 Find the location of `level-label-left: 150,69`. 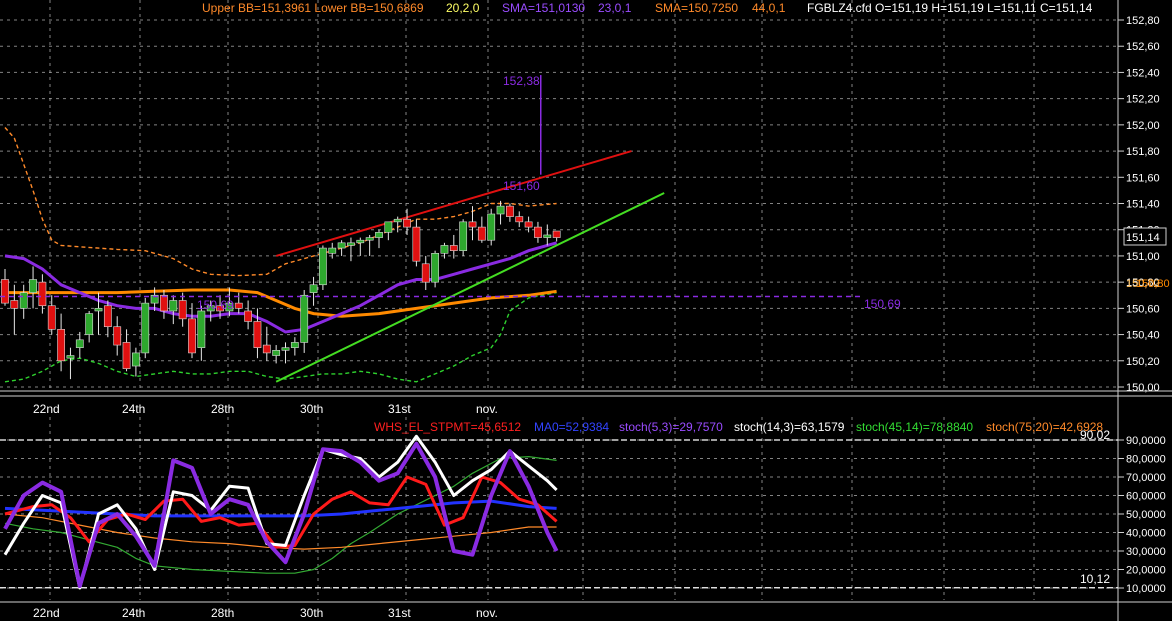

level-label-left: 150,69 is located at coordinates (215, 305).